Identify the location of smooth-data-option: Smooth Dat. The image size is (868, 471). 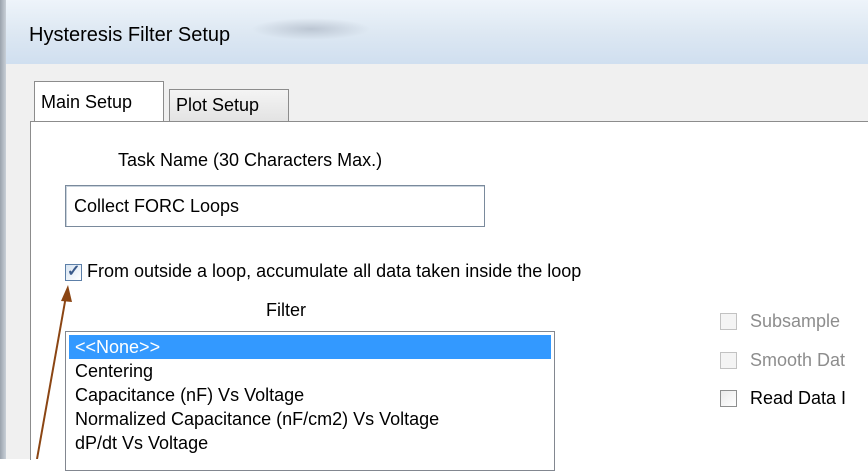
(794, 362).